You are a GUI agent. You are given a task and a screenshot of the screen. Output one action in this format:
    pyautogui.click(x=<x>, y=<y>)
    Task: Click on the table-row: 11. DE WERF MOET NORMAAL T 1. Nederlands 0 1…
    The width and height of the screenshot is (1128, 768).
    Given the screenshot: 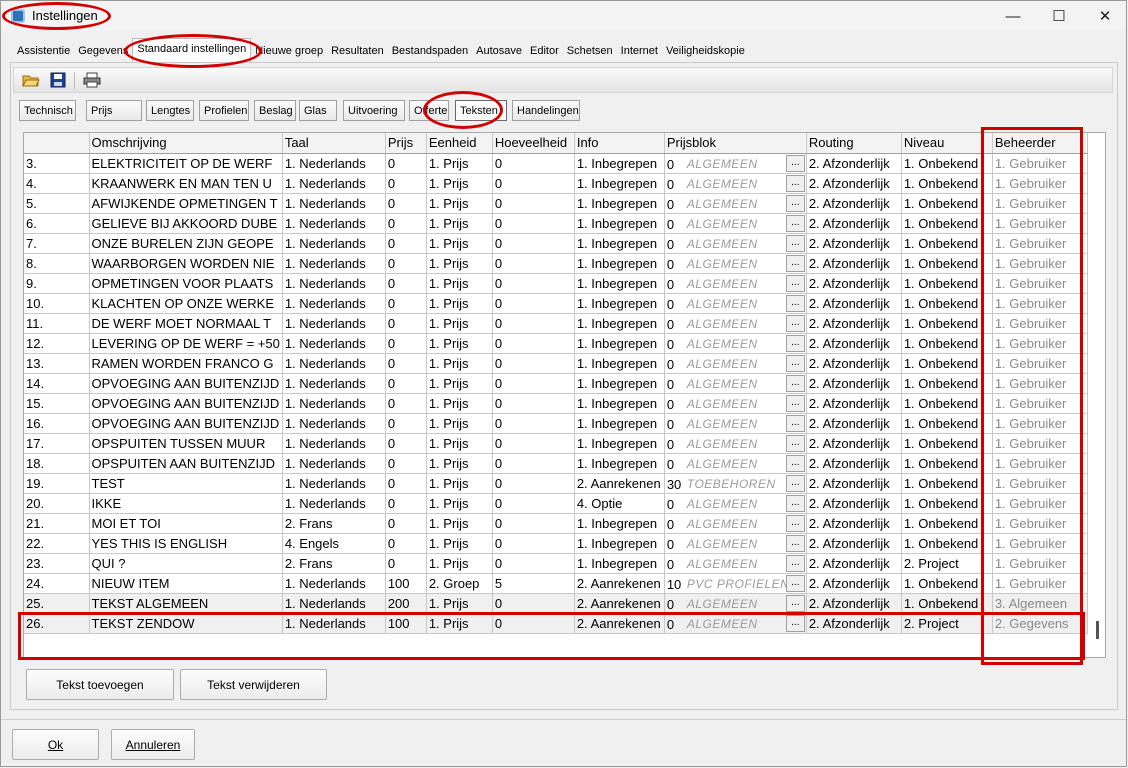 What is the action you would take?
    pyautogui.click(x=556, y=323)
    